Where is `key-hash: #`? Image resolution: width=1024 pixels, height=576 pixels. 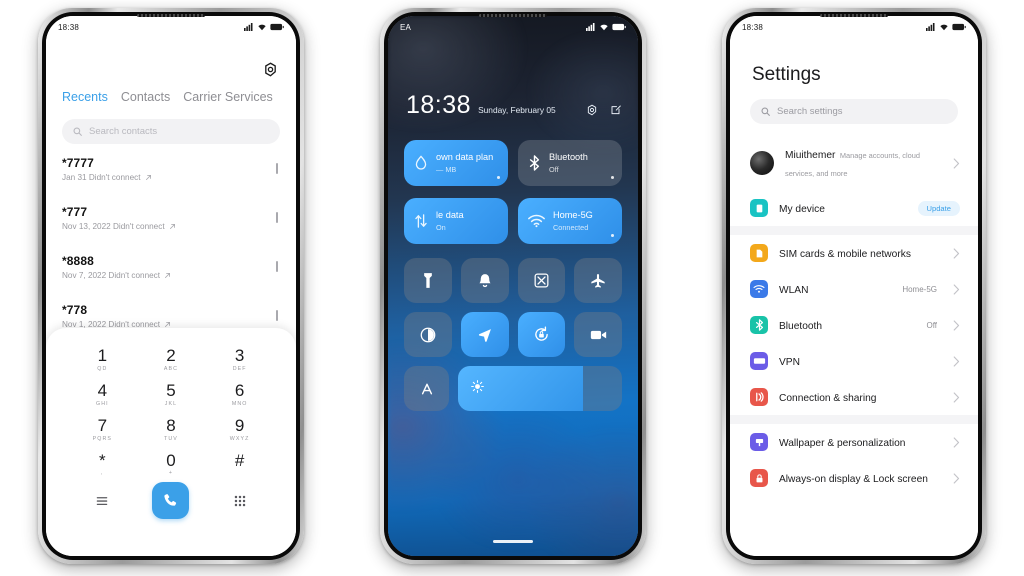 key-hash: # is located at coordinates (239, 463).